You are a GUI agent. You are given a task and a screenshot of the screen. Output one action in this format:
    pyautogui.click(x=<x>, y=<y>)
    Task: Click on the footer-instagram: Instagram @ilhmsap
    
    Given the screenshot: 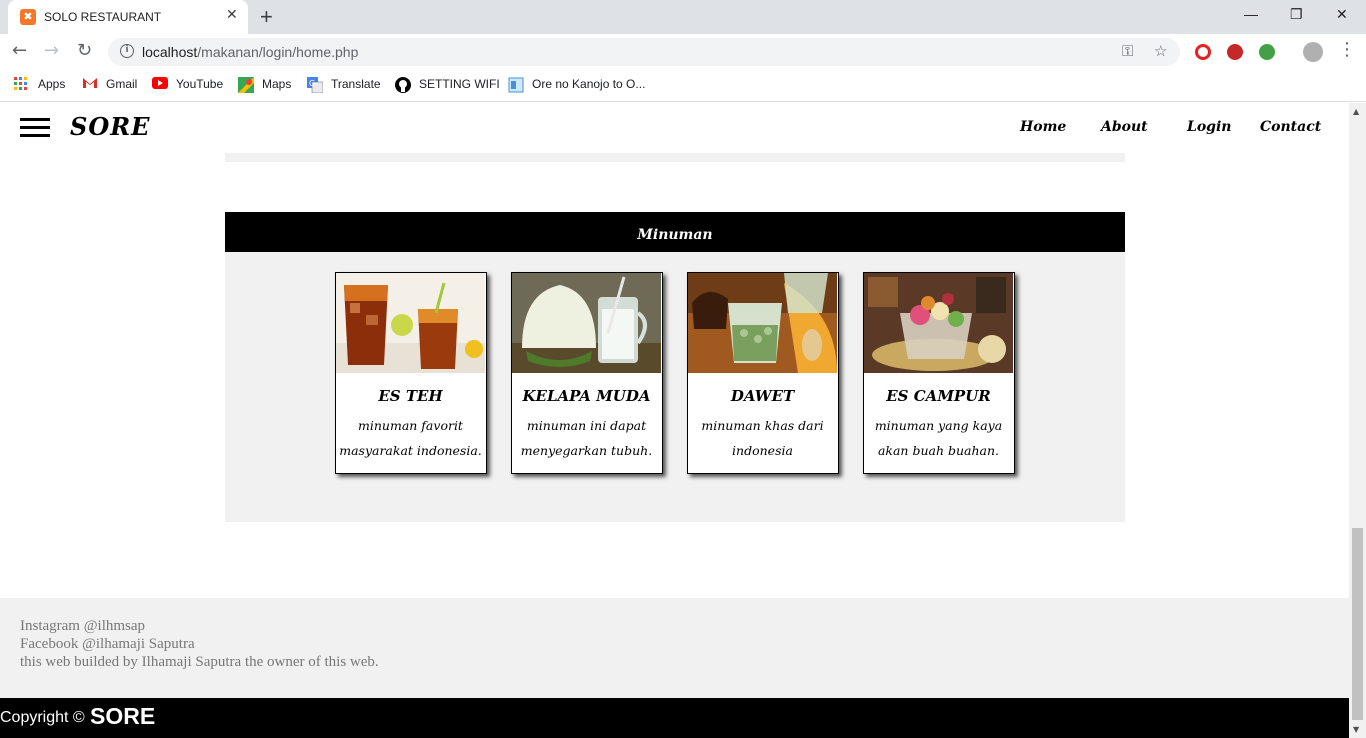 What is the action you would take?
    pyautogui.click(x=83, y=626)
    